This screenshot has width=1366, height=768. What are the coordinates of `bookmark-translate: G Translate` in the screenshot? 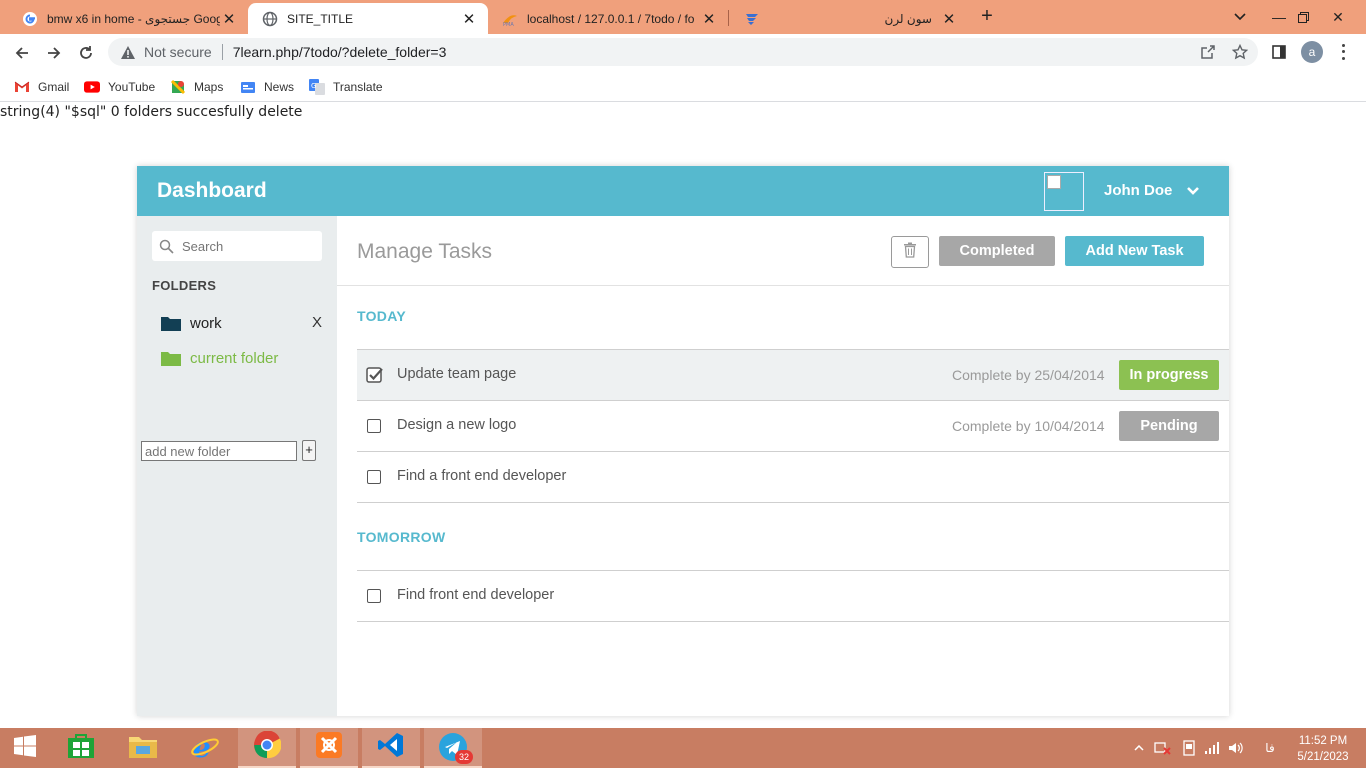 It's located at (346, 87).